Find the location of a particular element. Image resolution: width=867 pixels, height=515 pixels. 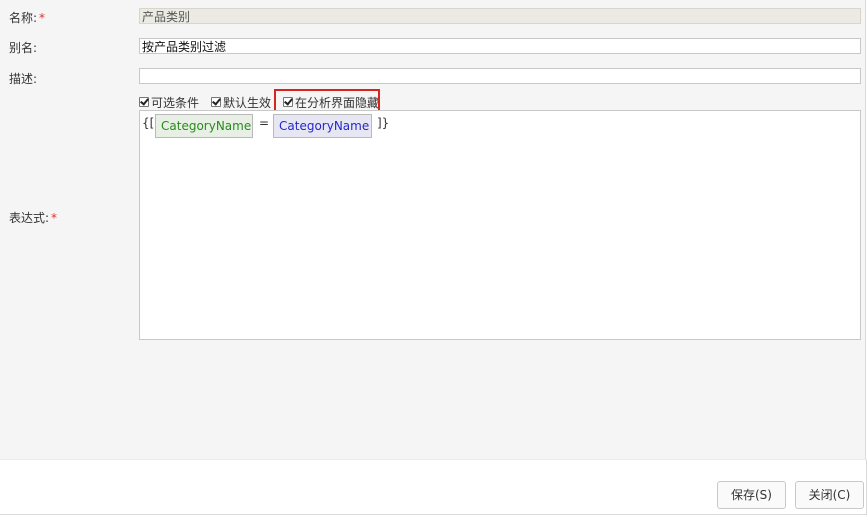

alias-field is located at coordinates (500, 46).